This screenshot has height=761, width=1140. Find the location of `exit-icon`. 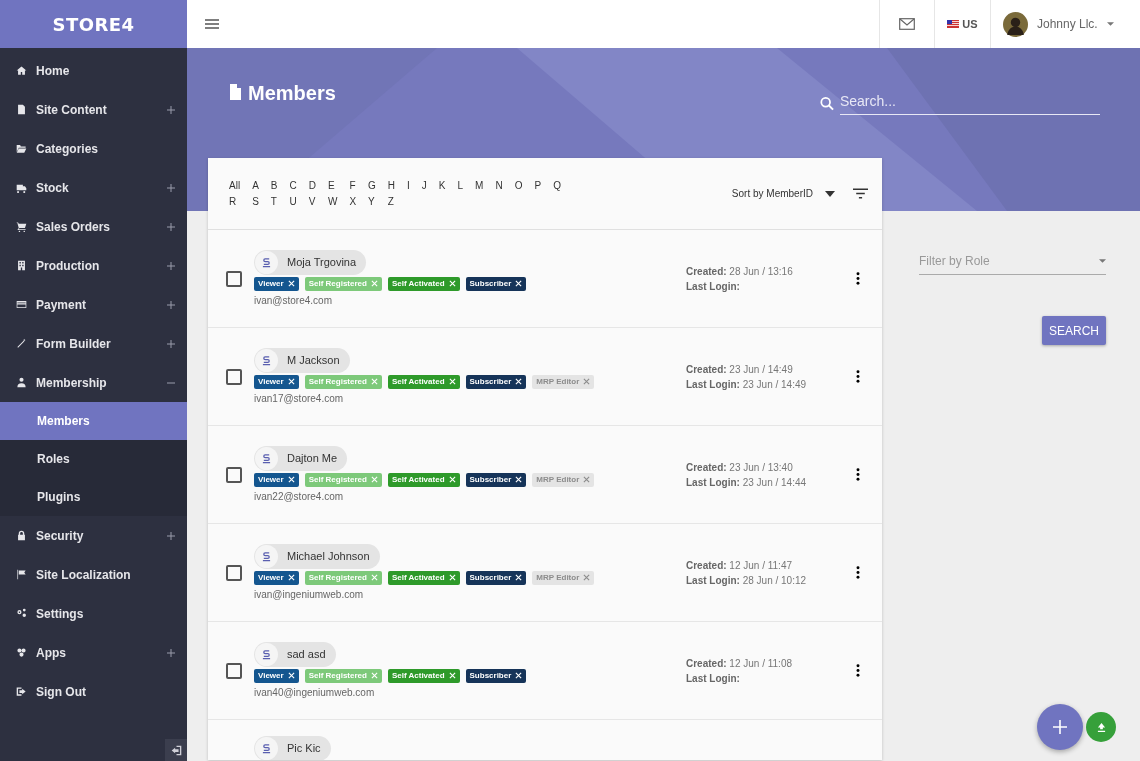

exit-icon is located at coordinates (21, 691).